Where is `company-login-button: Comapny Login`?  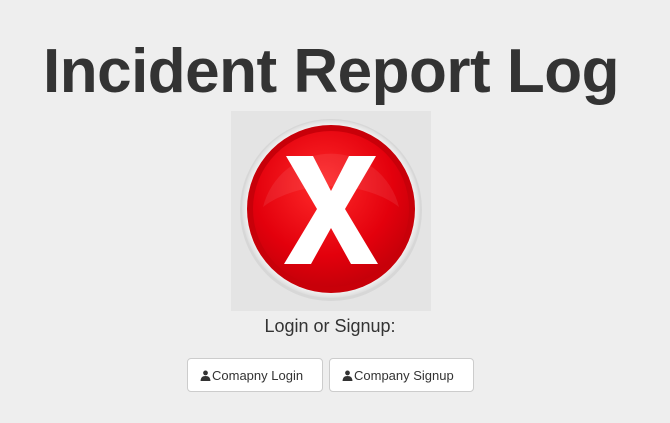 company-login-button: Comapny Login is located at coordinates (255, 375).